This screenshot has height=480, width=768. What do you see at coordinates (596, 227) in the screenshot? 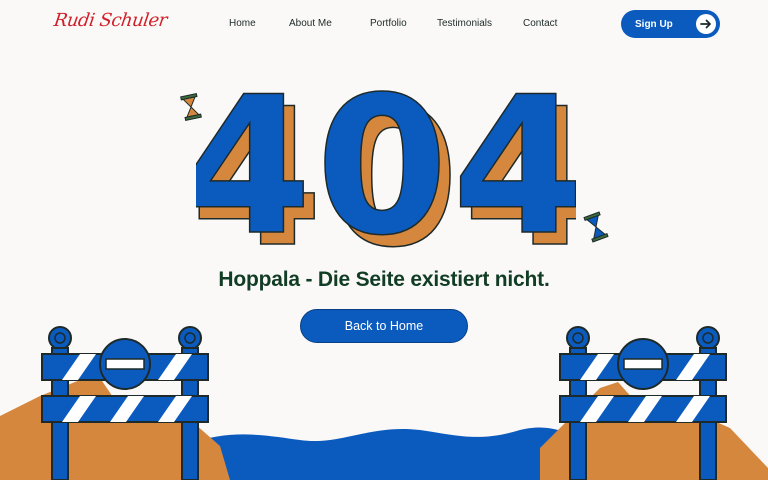
I see `hourglass-icon` at bounding box center [596, 227].